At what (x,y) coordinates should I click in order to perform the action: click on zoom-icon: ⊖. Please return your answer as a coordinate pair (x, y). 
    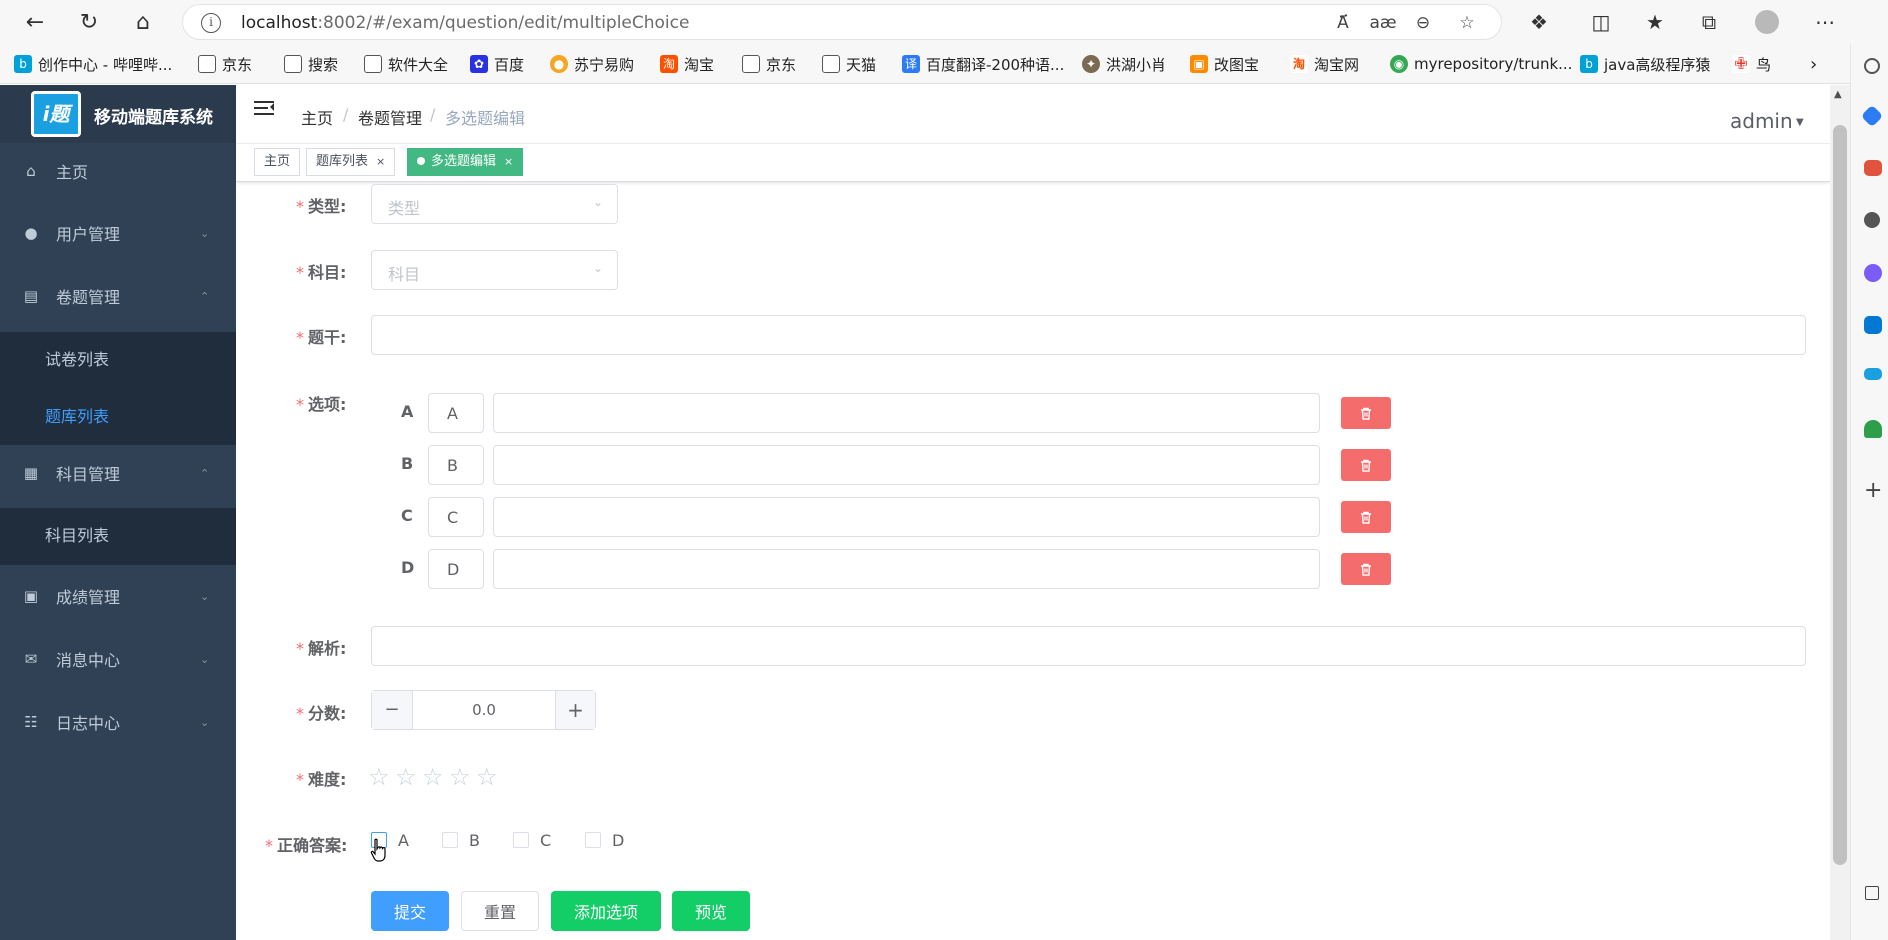
    Looking at the image, I should click on (1423, 23).